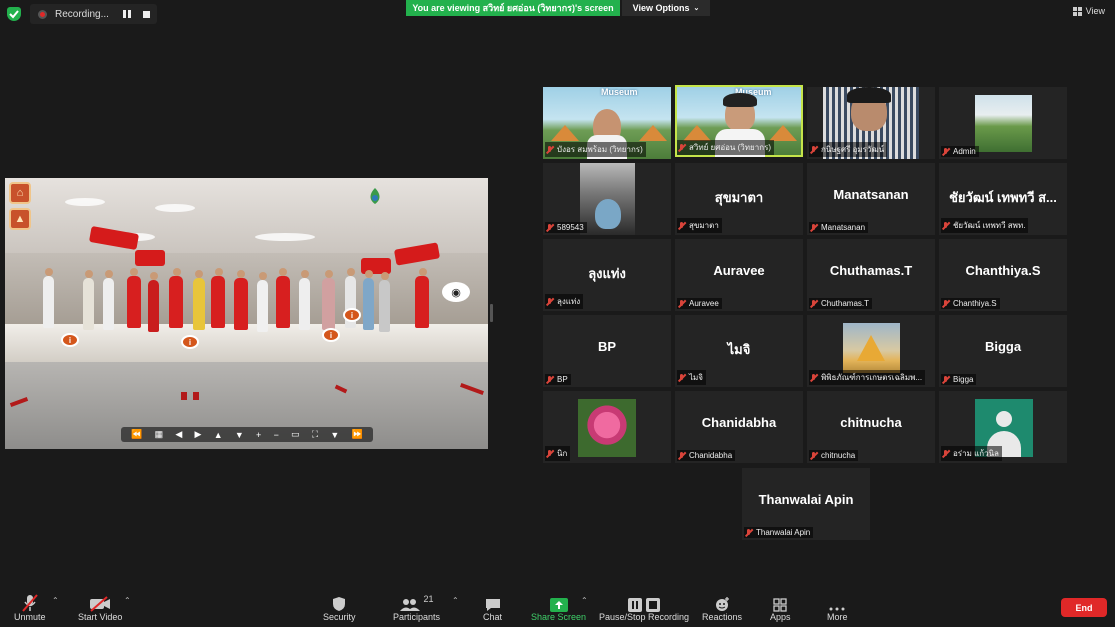 This screenshot has height=627, width=1115. I want to click on zoom-in-icon: +, so click(258, 435).